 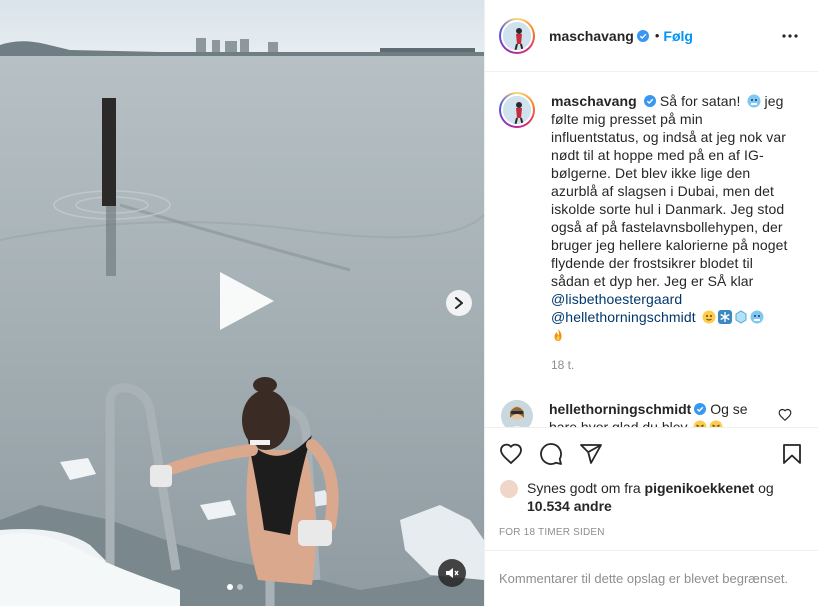 I want to click on author-username: maschavang, so click(x=591, y=36).